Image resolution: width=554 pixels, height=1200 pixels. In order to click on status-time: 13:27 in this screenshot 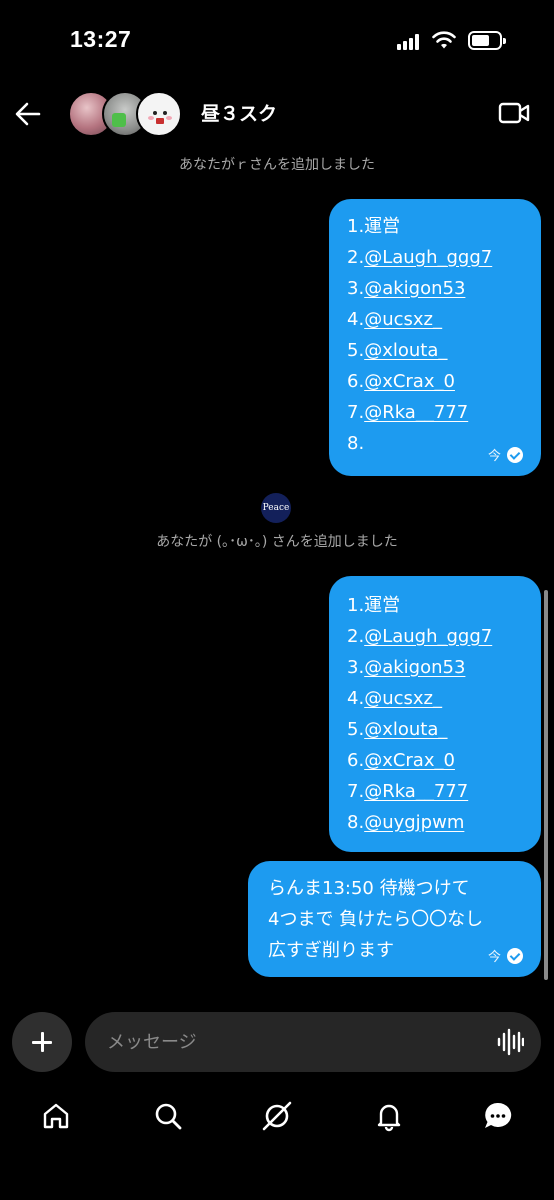, I will do `click(101, 39)`.